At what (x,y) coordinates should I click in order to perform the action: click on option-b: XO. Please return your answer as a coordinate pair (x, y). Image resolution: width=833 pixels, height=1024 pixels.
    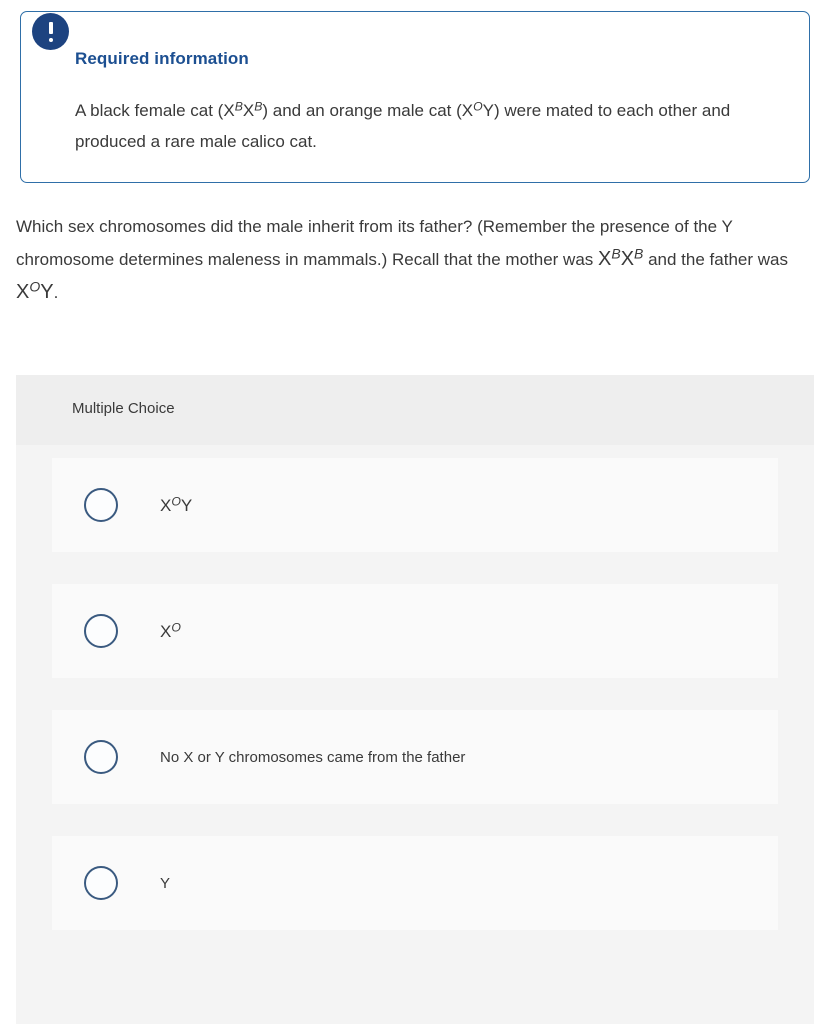
    Looking at the image, I should click on (415, 631).